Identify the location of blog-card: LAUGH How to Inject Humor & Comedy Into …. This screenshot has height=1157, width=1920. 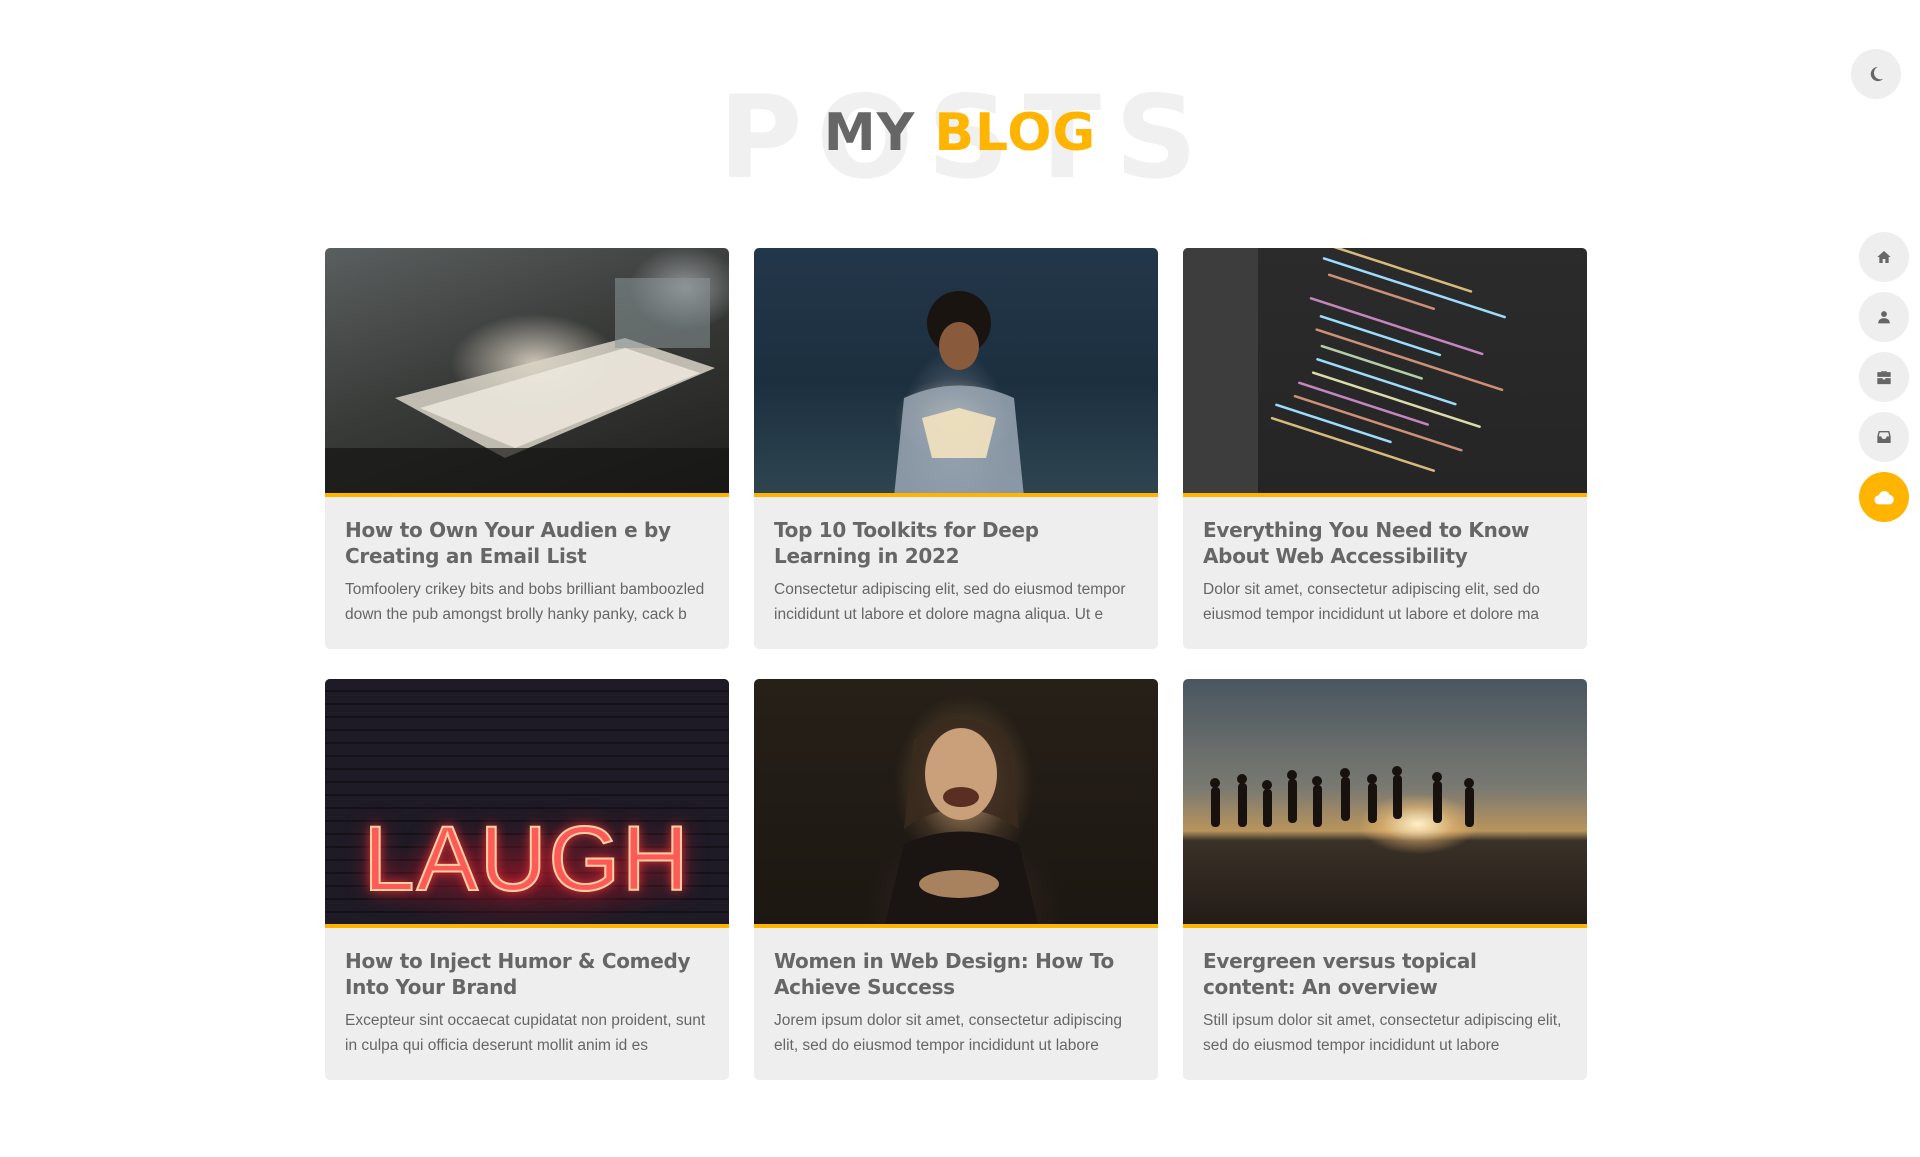
(527, 879).